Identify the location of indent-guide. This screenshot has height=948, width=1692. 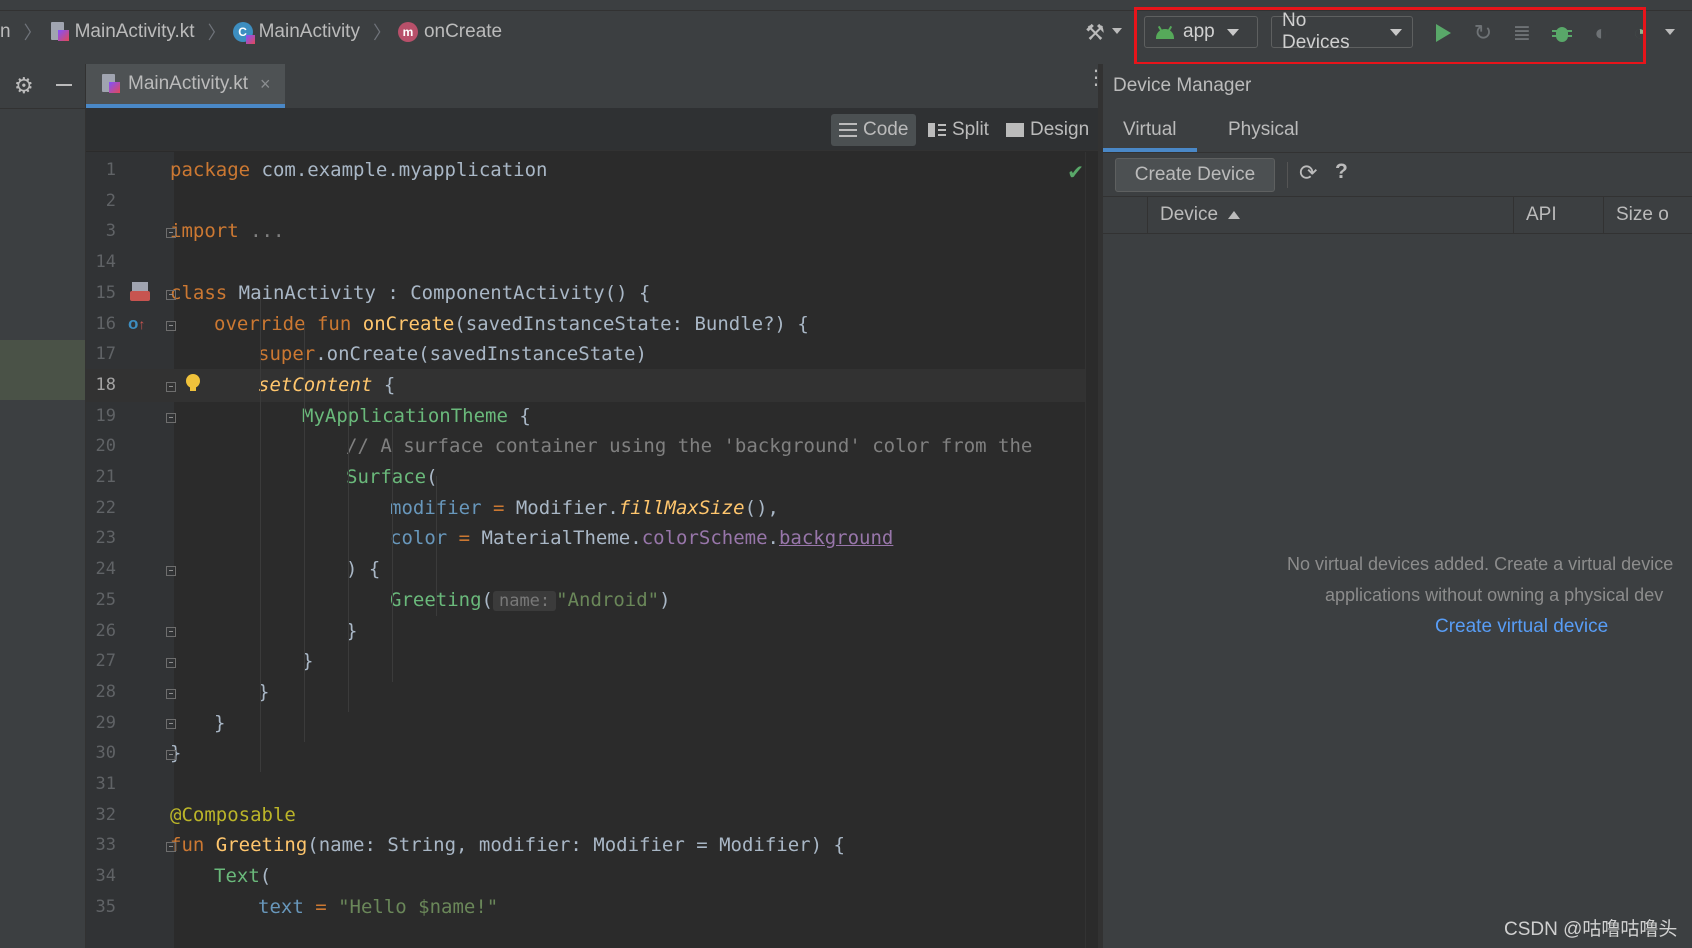
(436, 546).